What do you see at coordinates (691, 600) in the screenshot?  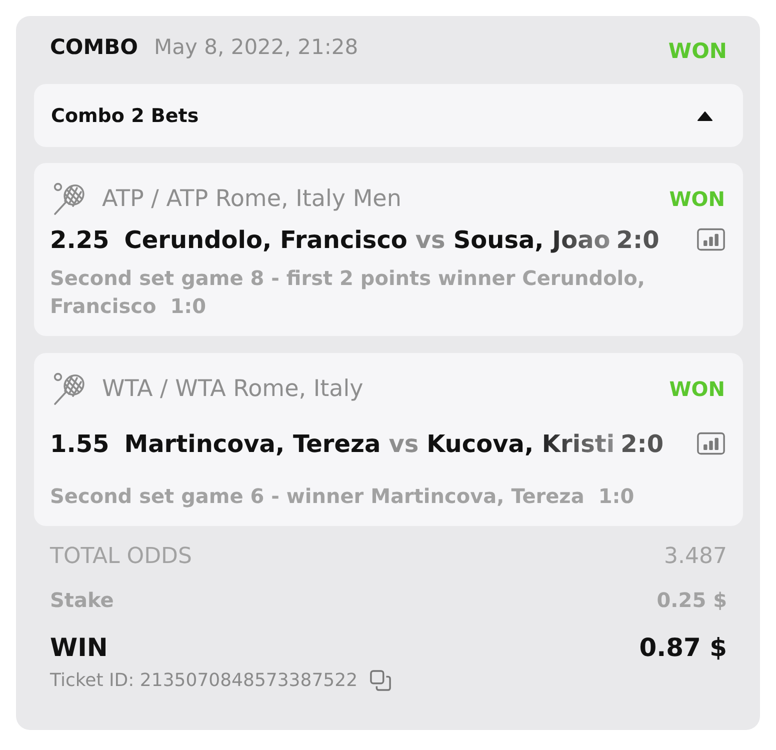 I see `total-value: 0.25 $` at bounding box center [691, 600].